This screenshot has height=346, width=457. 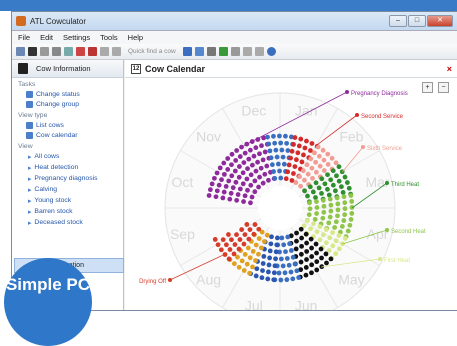 I want to click on view-calving: Calving, so click(x=67, y=189).